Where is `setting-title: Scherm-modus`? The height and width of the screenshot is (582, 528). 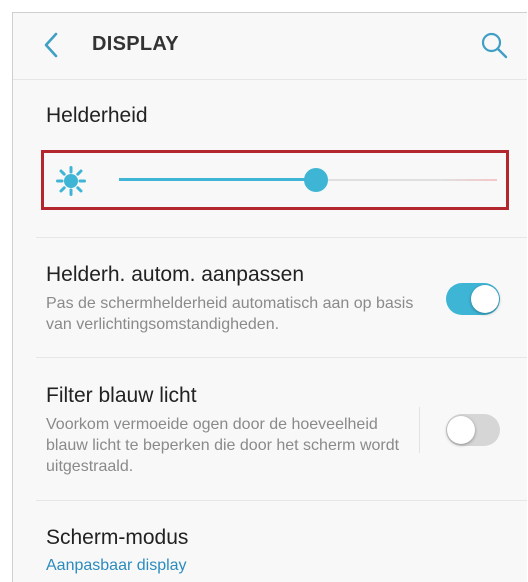 setting-title: Scherm-modus is located at coordinates (117, 537).